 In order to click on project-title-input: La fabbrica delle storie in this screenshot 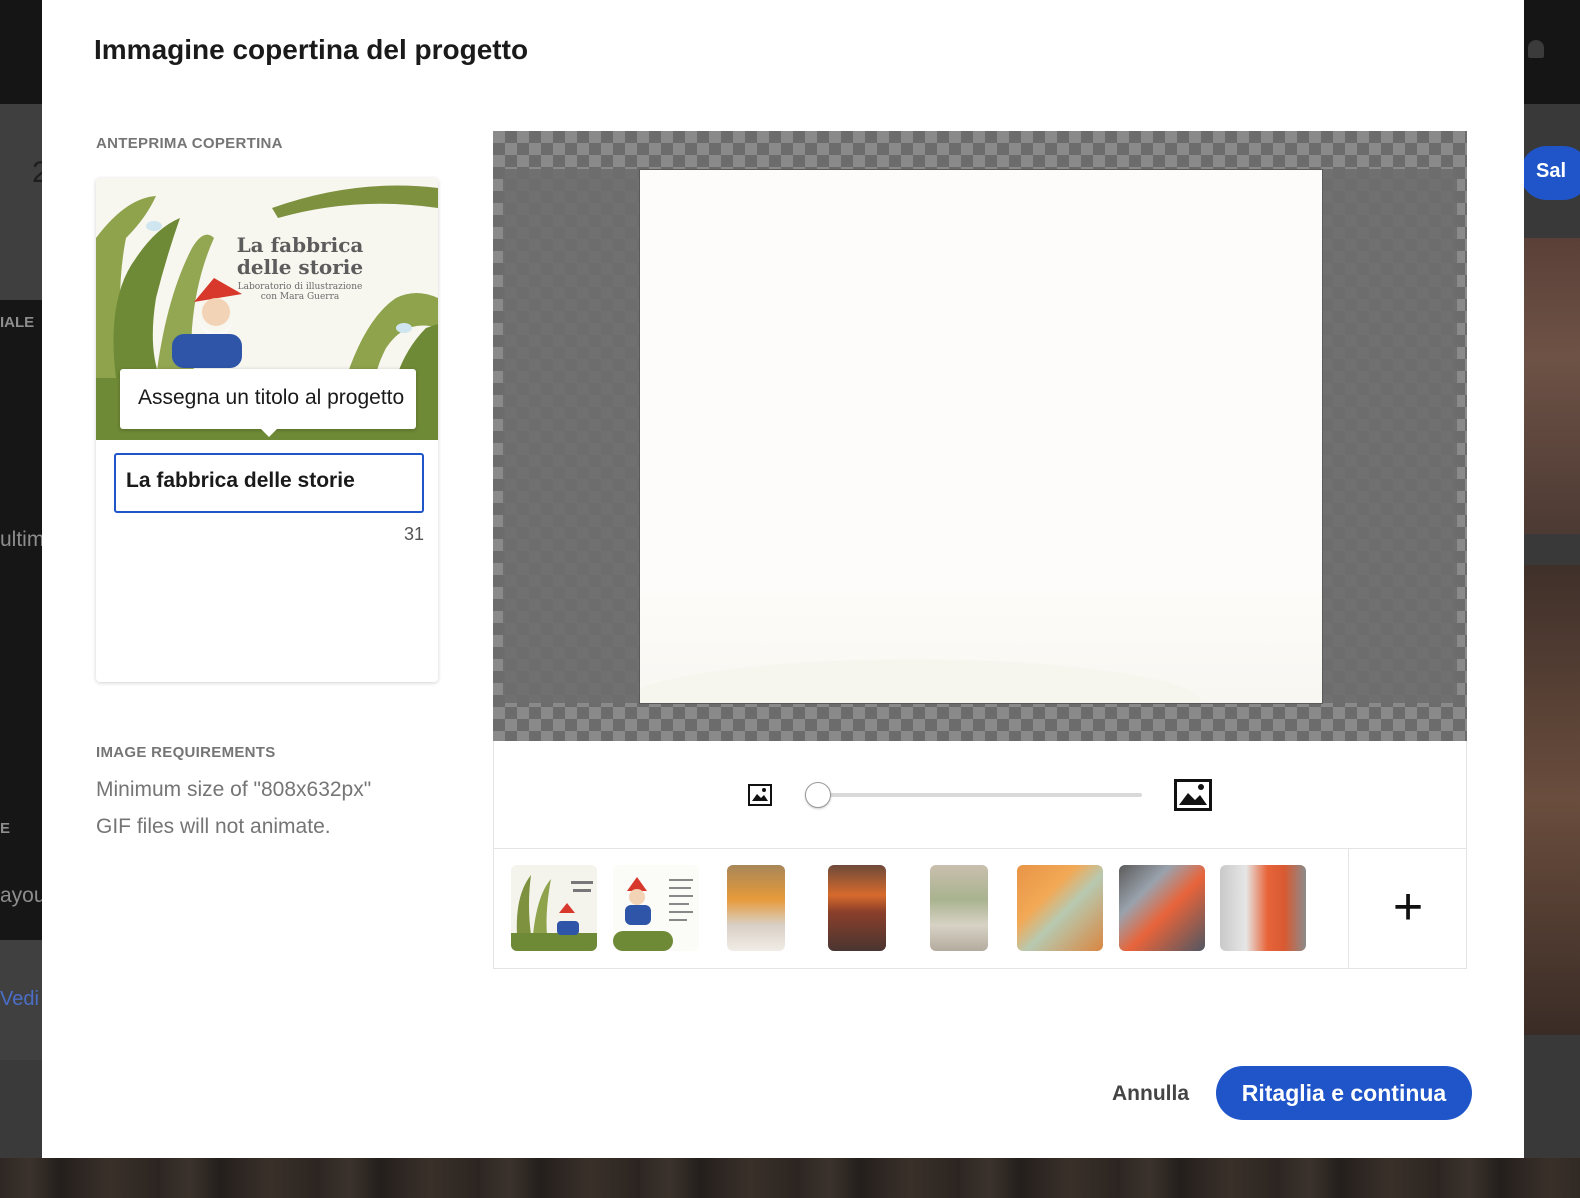, I will do `click(269, 483)`.